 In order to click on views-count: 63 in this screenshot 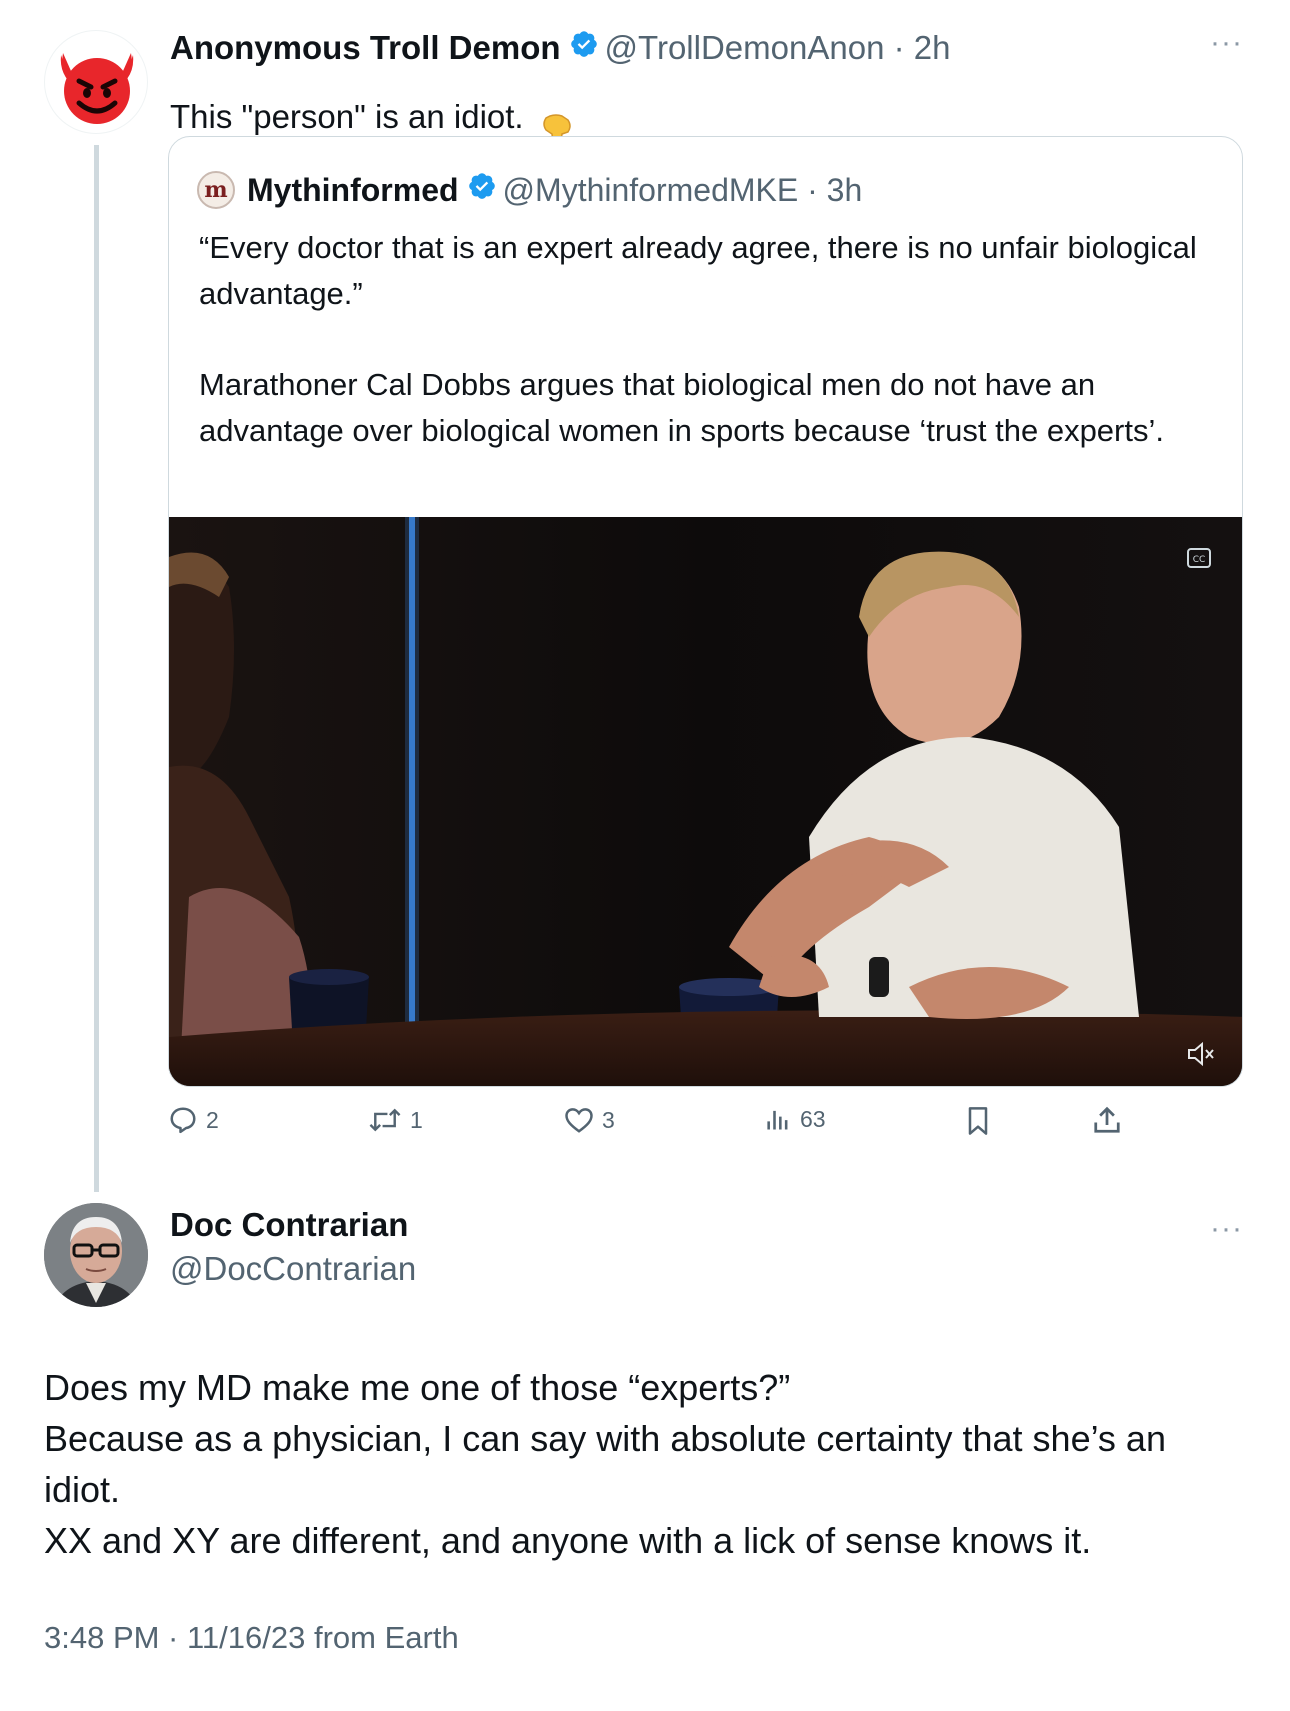, I will do `click(813, 1118)`.